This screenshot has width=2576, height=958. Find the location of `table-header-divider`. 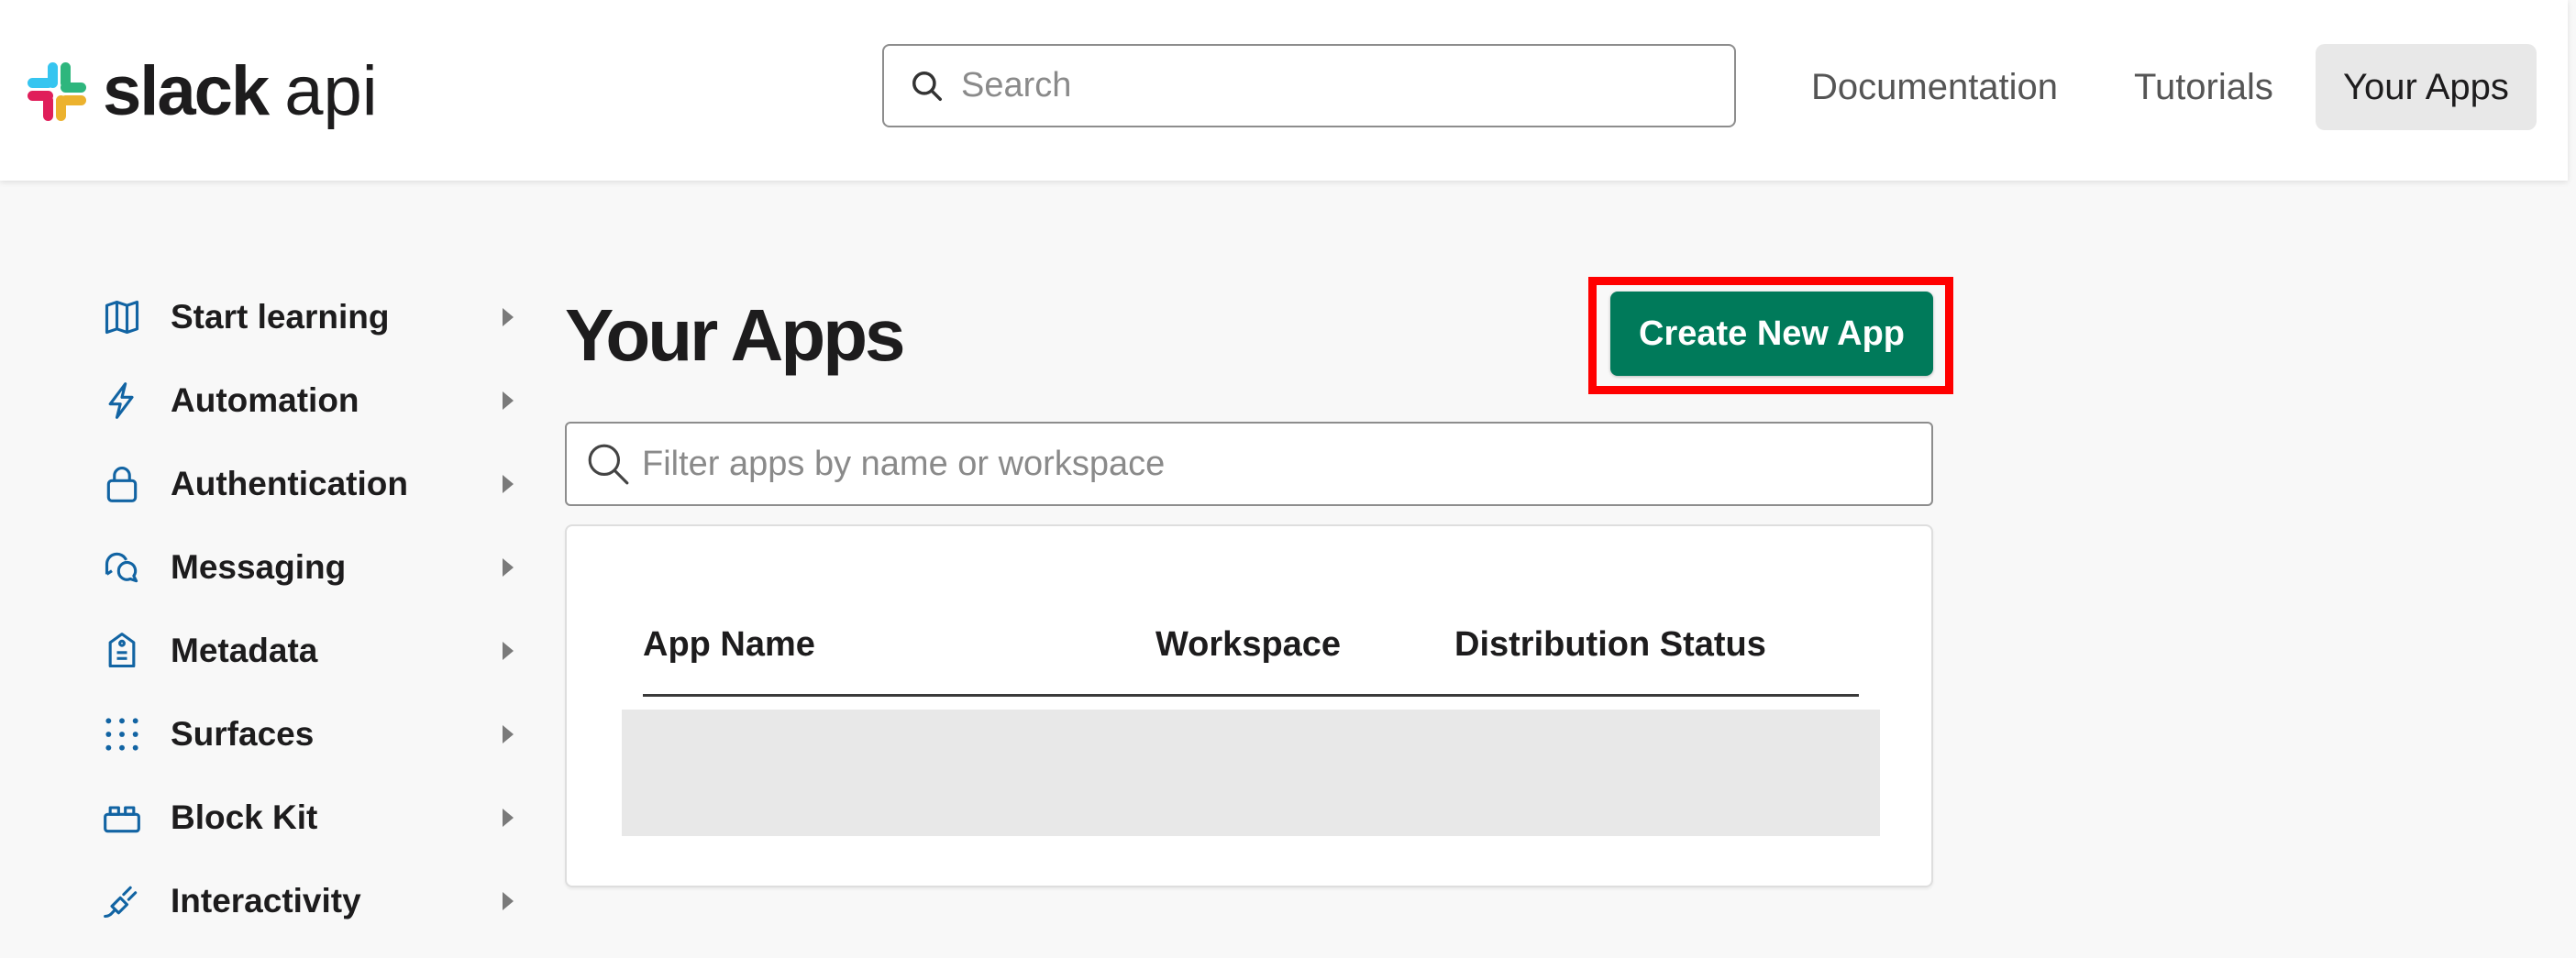

table-header-divider is located at coordinates (1251, 695).